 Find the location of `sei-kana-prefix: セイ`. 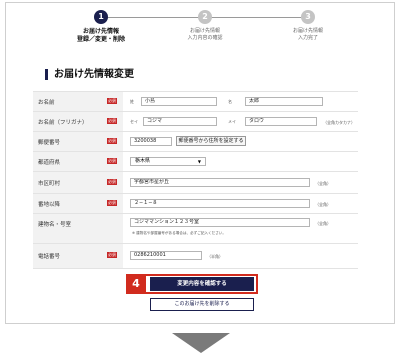

sei-kana-prefix: セイ is located at coordinates (134, 121).